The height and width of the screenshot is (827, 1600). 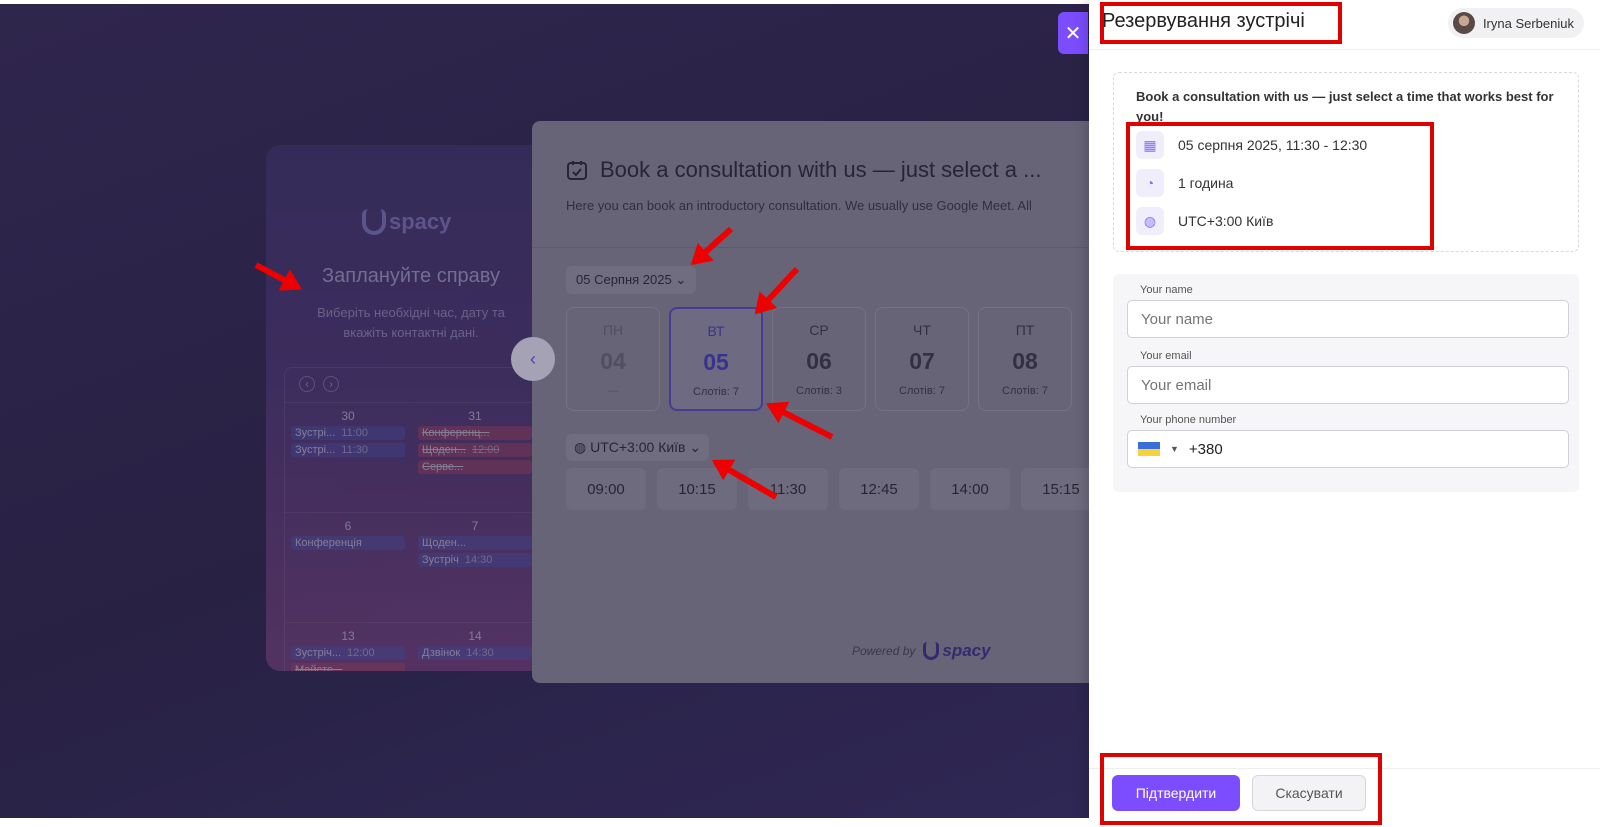 I want to click on phone-field: ▼ +380, so click(x=1348, y=449).